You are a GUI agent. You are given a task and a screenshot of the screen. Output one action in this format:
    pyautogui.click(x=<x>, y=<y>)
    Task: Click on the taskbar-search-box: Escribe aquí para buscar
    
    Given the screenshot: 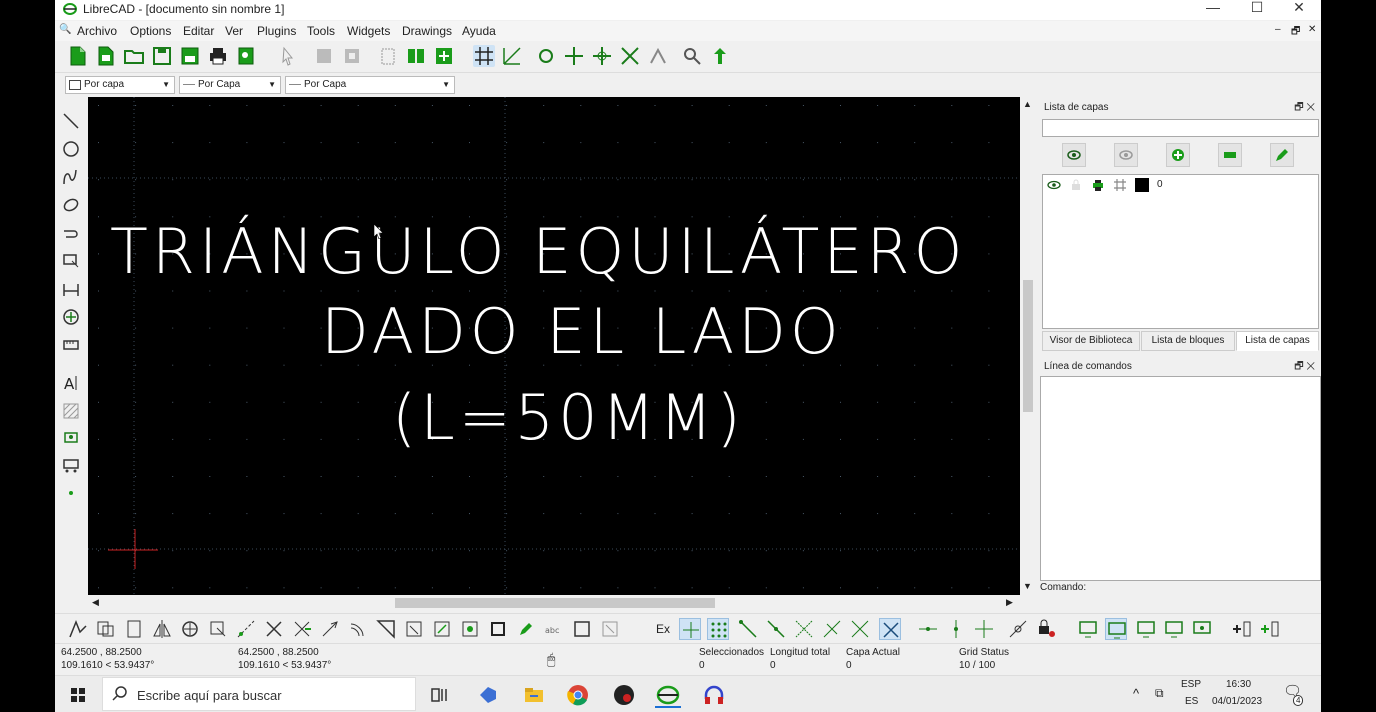 What is the action you would take?
    pyautogui.click(x=259, y=694)
    